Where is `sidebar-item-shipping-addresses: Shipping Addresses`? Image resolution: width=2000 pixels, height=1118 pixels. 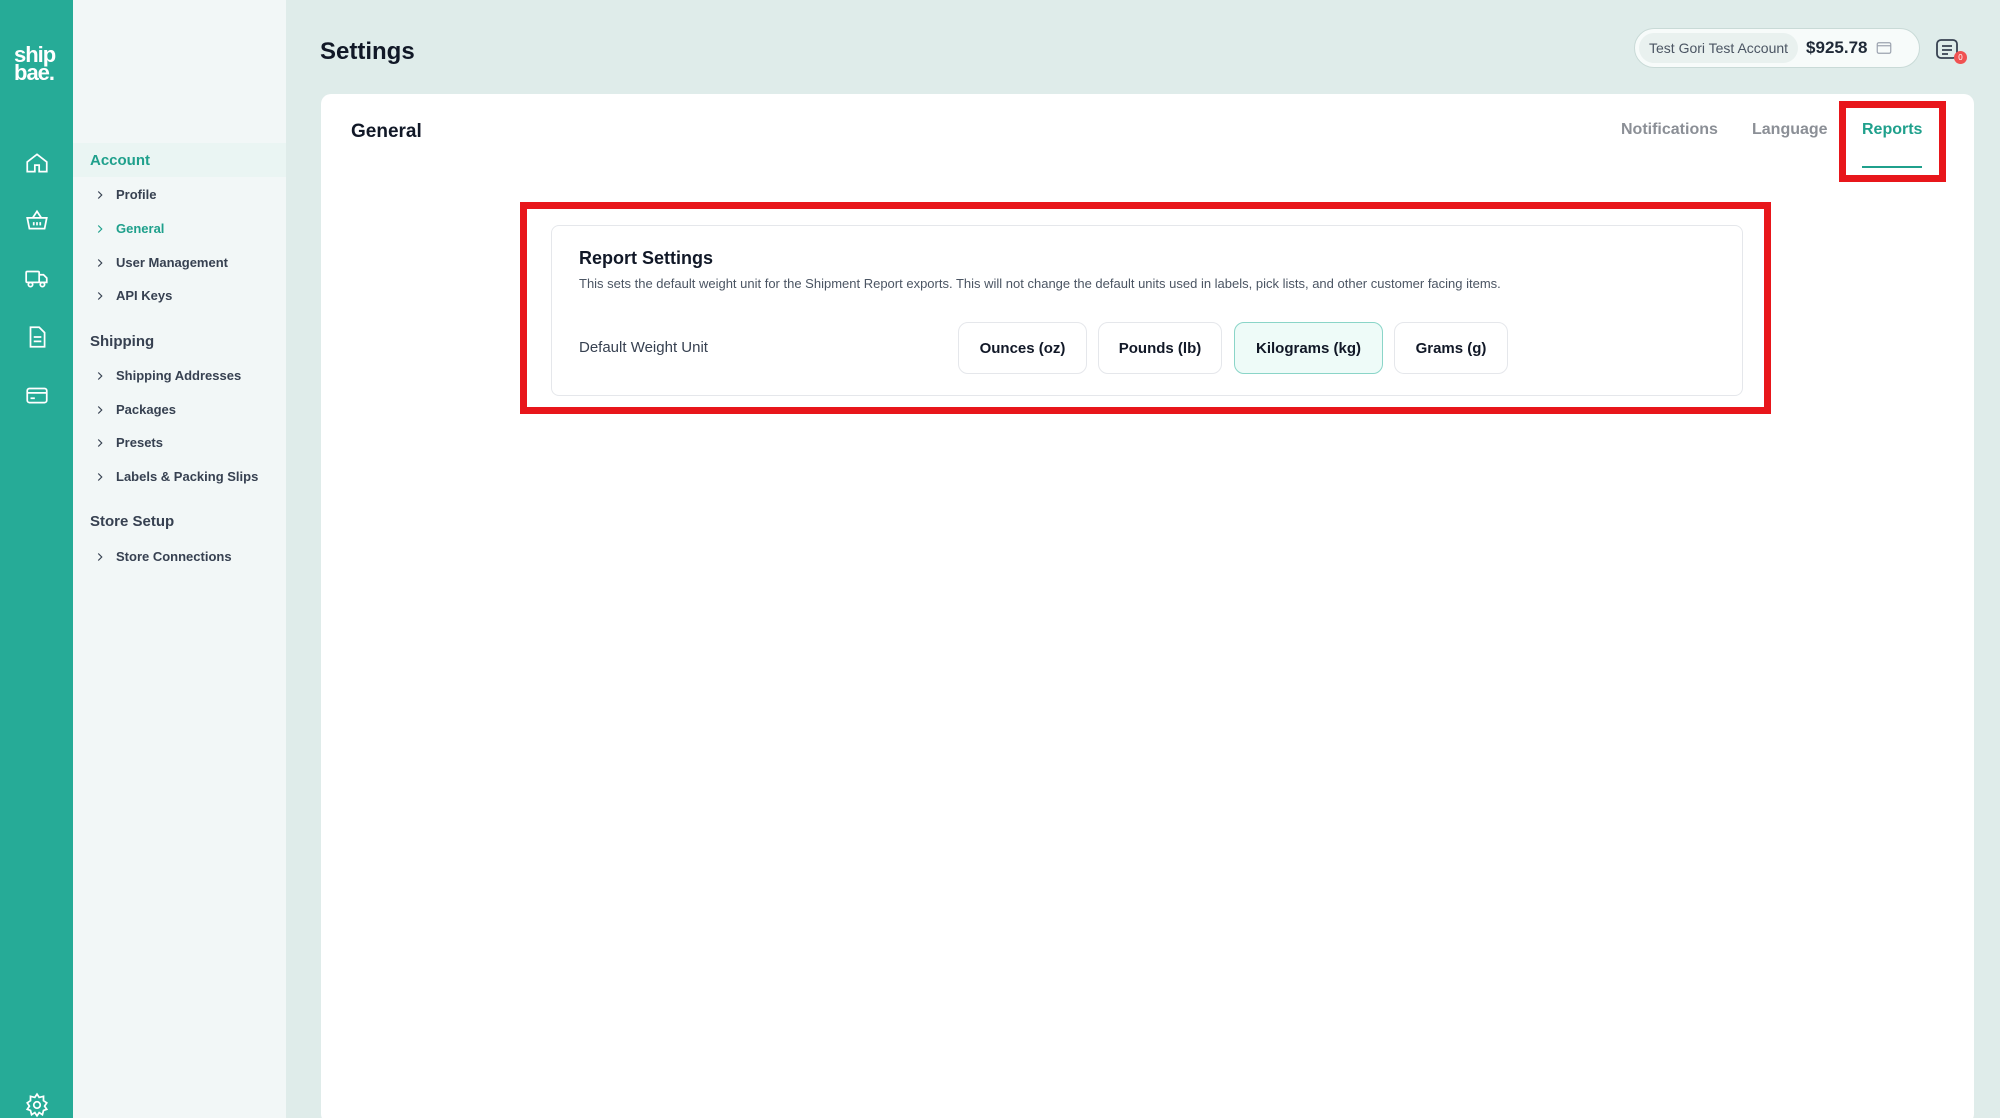 sidebar-item-shipping-addresses: Shipping Addresses is located at coordinates (167, 375).